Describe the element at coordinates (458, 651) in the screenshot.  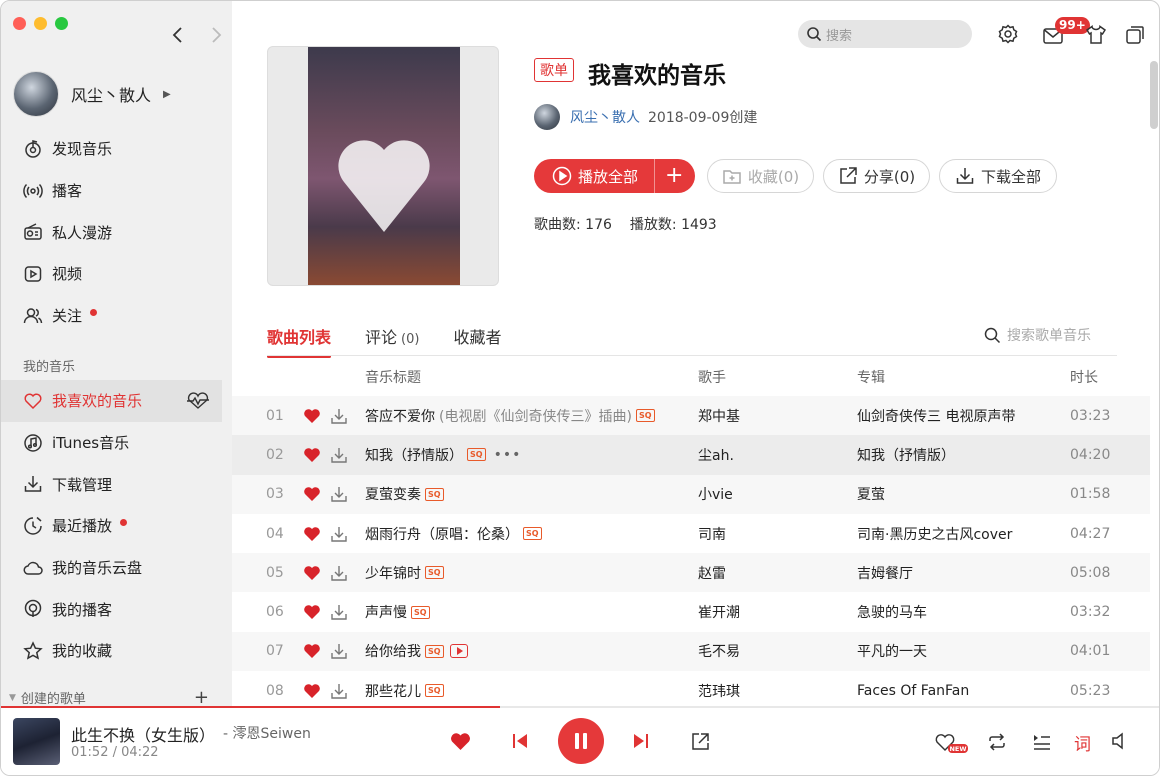
I see `mv-play-icon` at that location.